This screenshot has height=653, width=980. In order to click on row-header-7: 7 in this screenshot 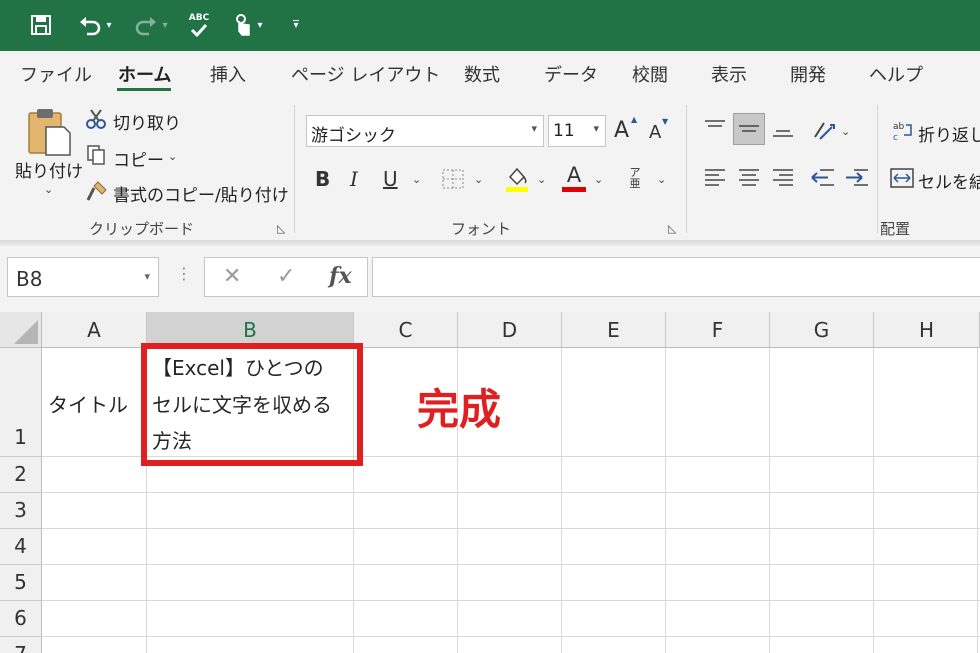, I will do `click(21, 645)`.